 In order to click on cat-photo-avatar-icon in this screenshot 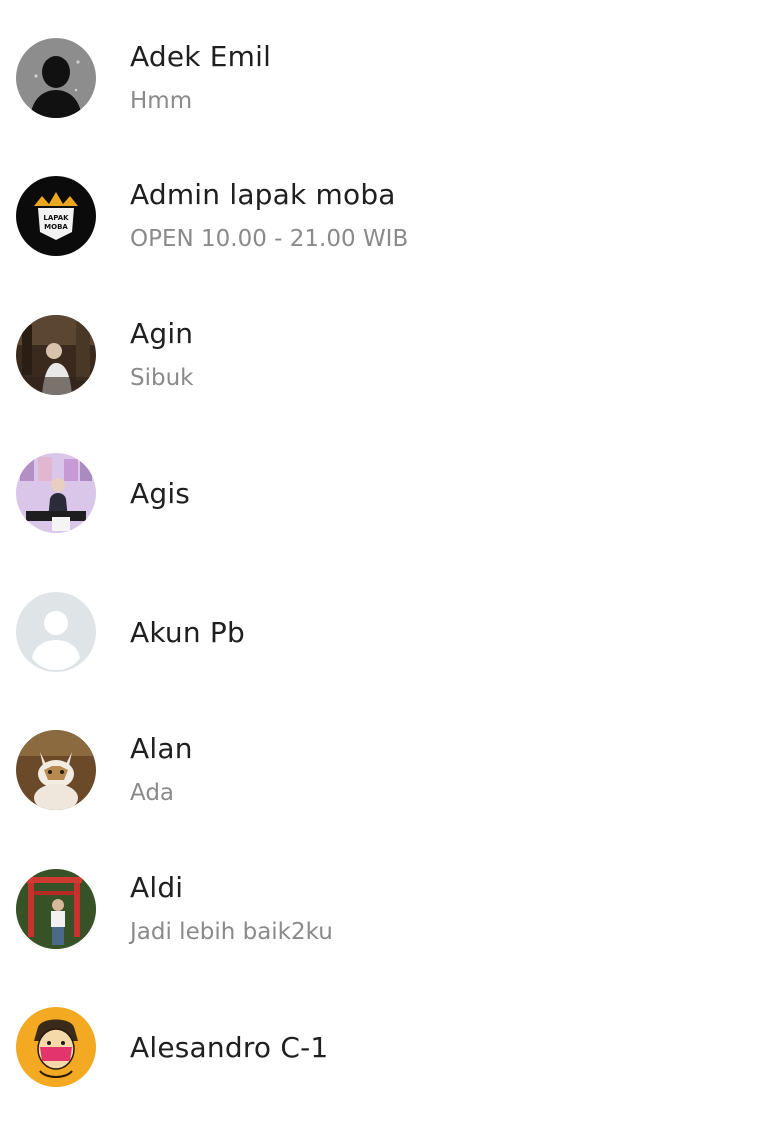, I will do `click(56, 770)`.